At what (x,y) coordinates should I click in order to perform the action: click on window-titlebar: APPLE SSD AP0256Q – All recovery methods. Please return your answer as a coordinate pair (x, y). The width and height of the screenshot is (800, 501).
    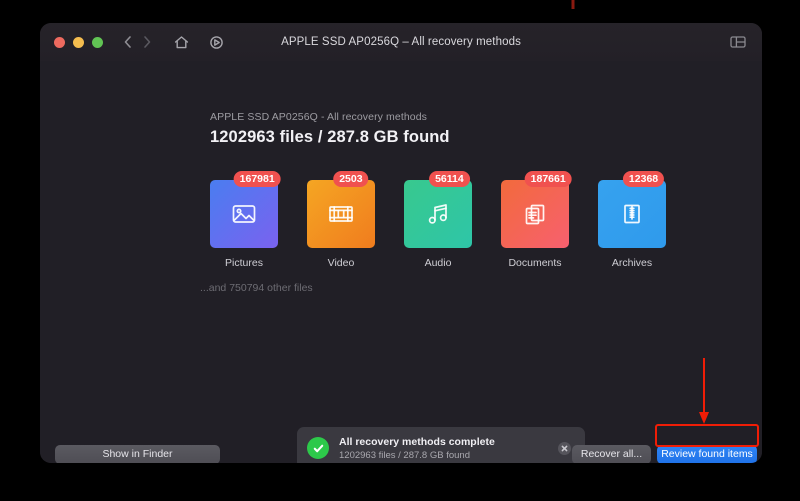
    Looking at the image, I should click on (401, 42).